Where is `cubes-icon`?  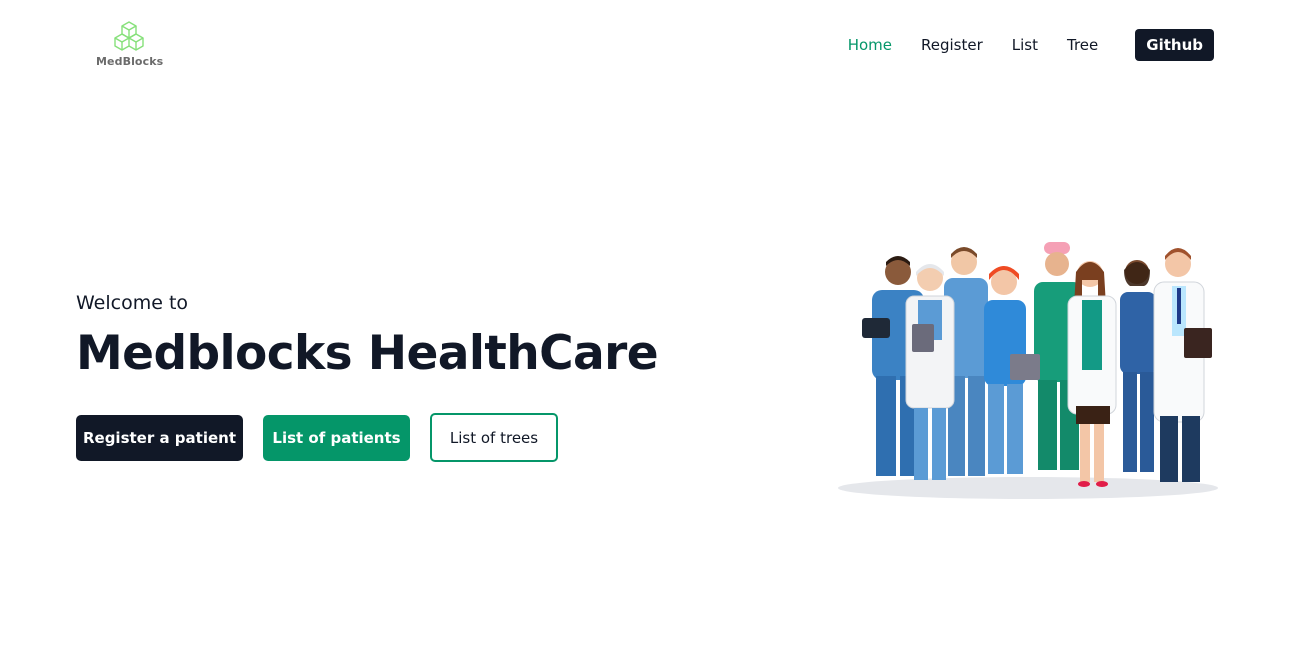 cubes-icon is located at coordinates (129, 36).